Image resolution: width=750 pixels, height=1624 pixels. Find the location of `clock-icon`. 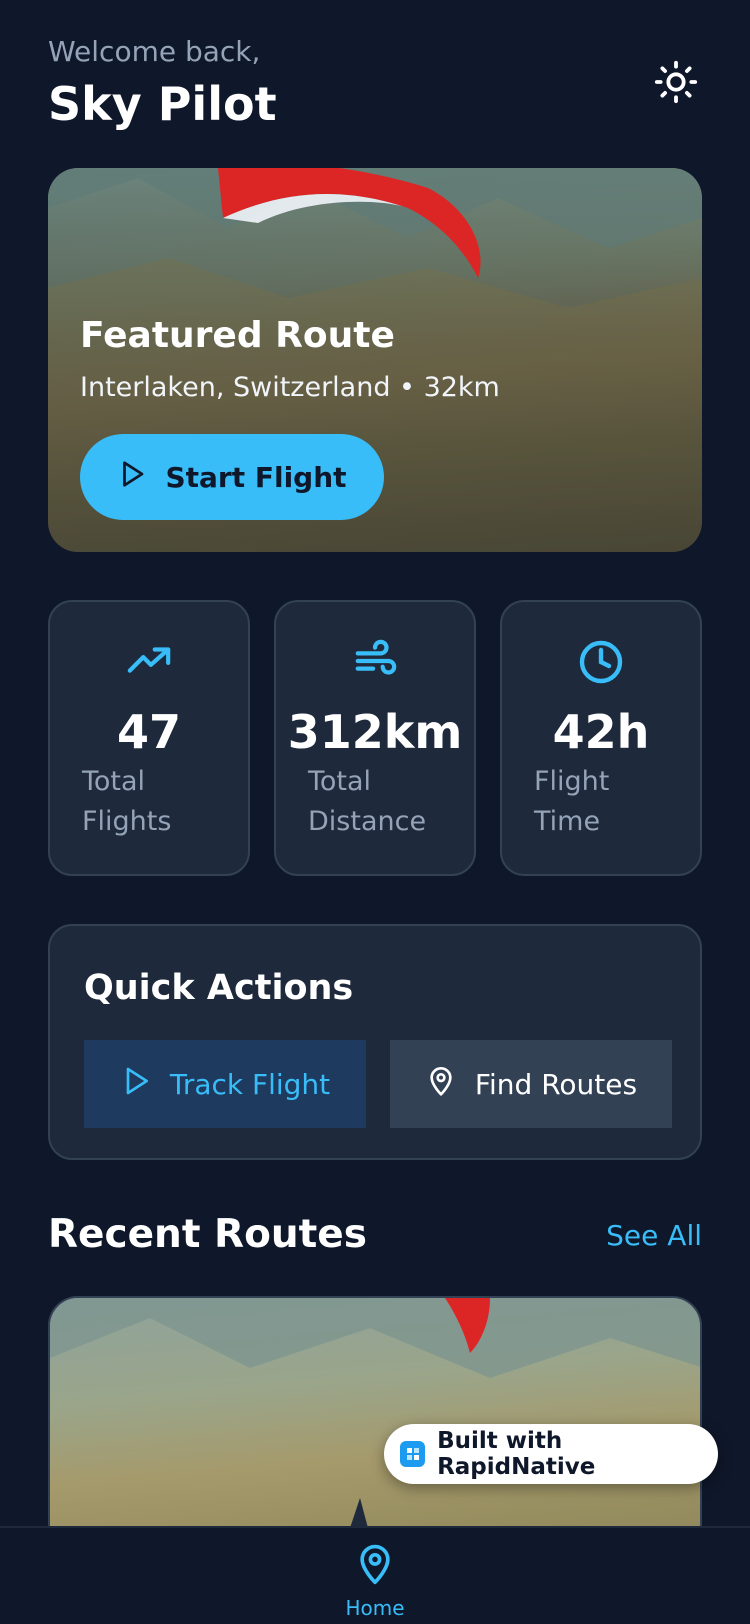

clock-icon is located at coordinates (601, 664).